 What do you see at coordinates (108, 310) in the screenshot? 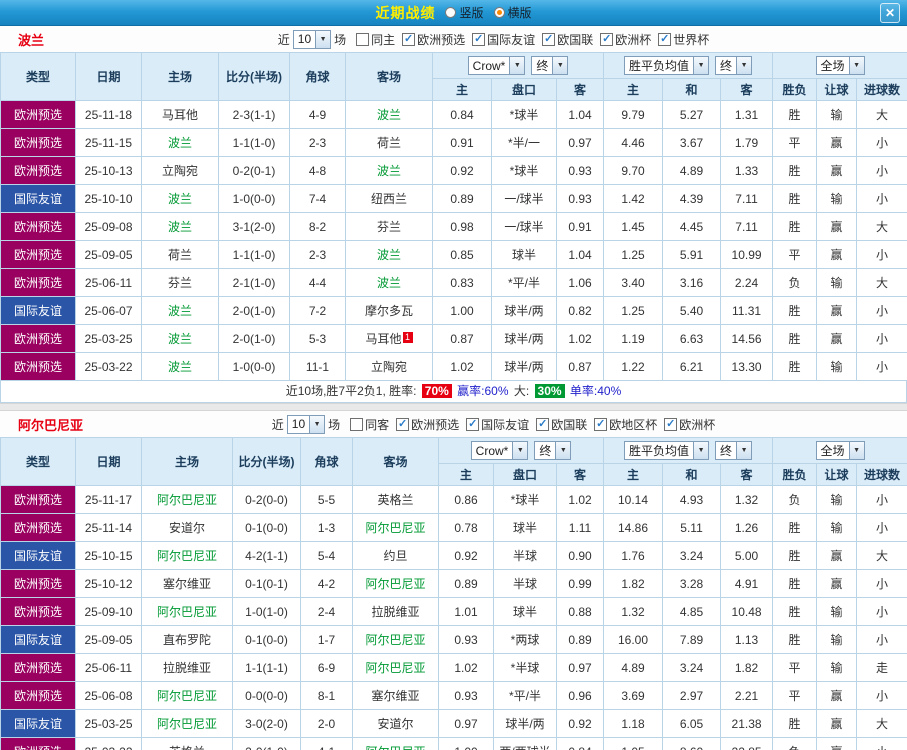
I see `match-date-cell: 25-06-07` at bounding box center [108, 310].